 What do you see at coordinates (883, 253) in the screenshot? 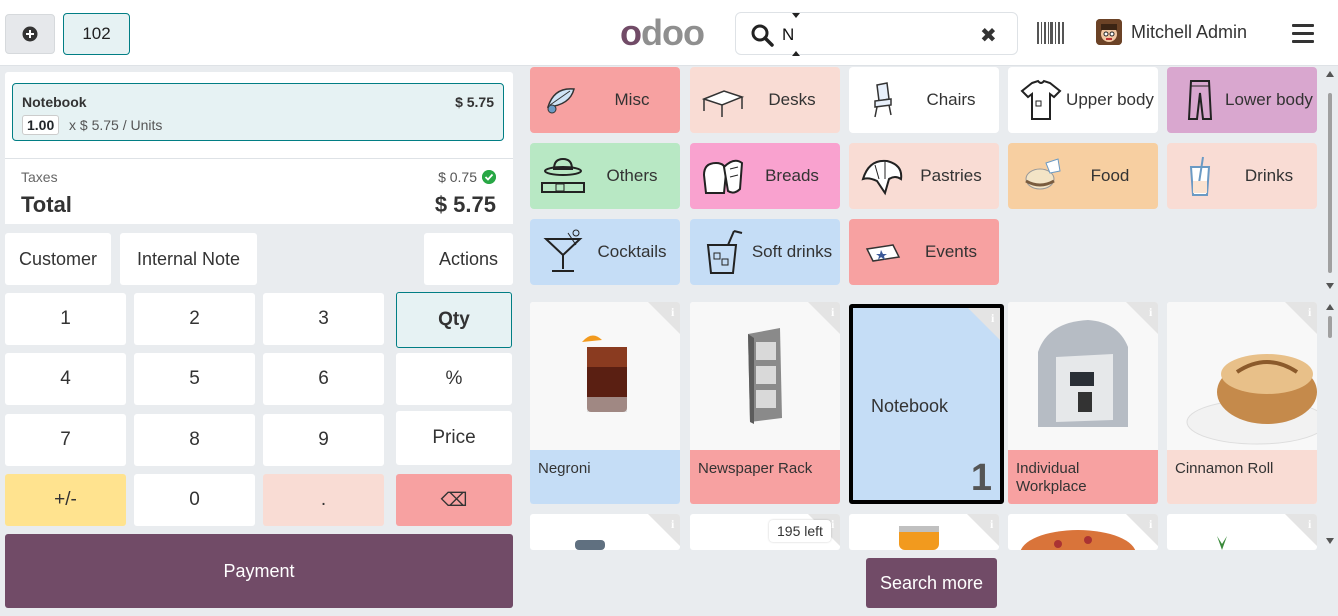
I see `ticket-icon` at bounding box center [883, 253].